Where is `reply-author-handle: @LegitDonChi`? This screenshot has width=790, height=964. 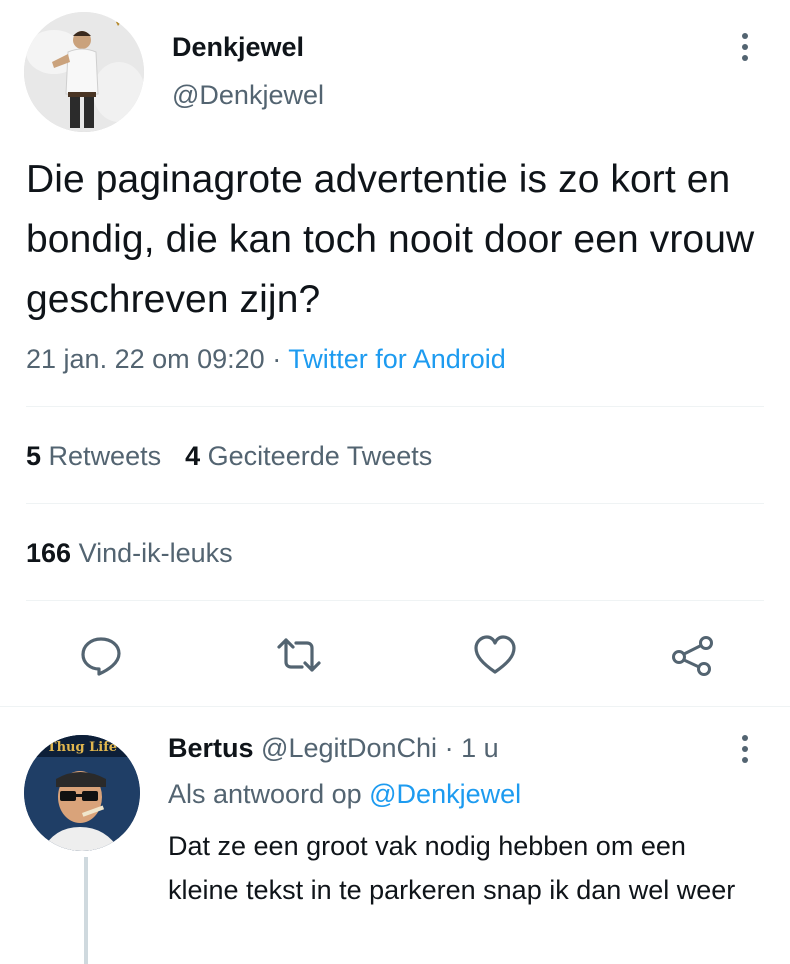 reply-author-handle: @LegitDonChi is located at coordinates (349, 748).